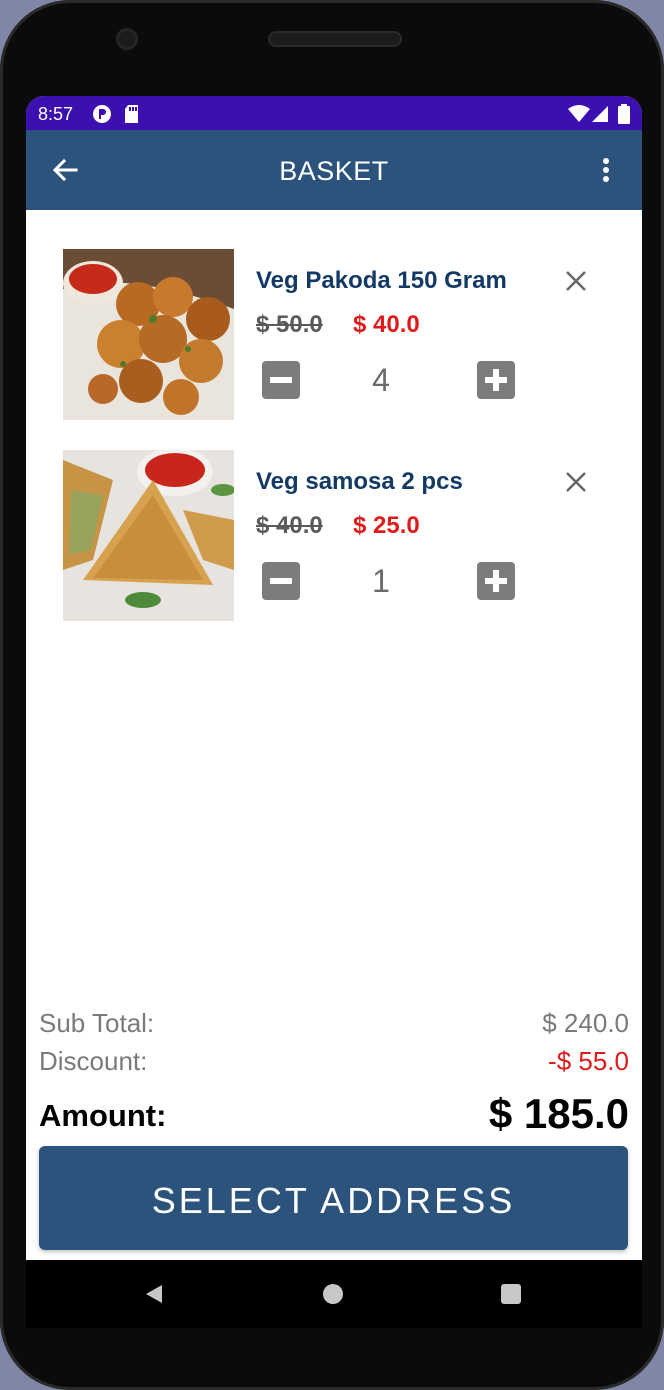 The height and width of the screenshot is (1390, 664). What do you see at coordinates (334, 1025) in the screenshot?
I see `subtotal-row: Sub Total: $ 240.0` at bounding box center [334, 1025].